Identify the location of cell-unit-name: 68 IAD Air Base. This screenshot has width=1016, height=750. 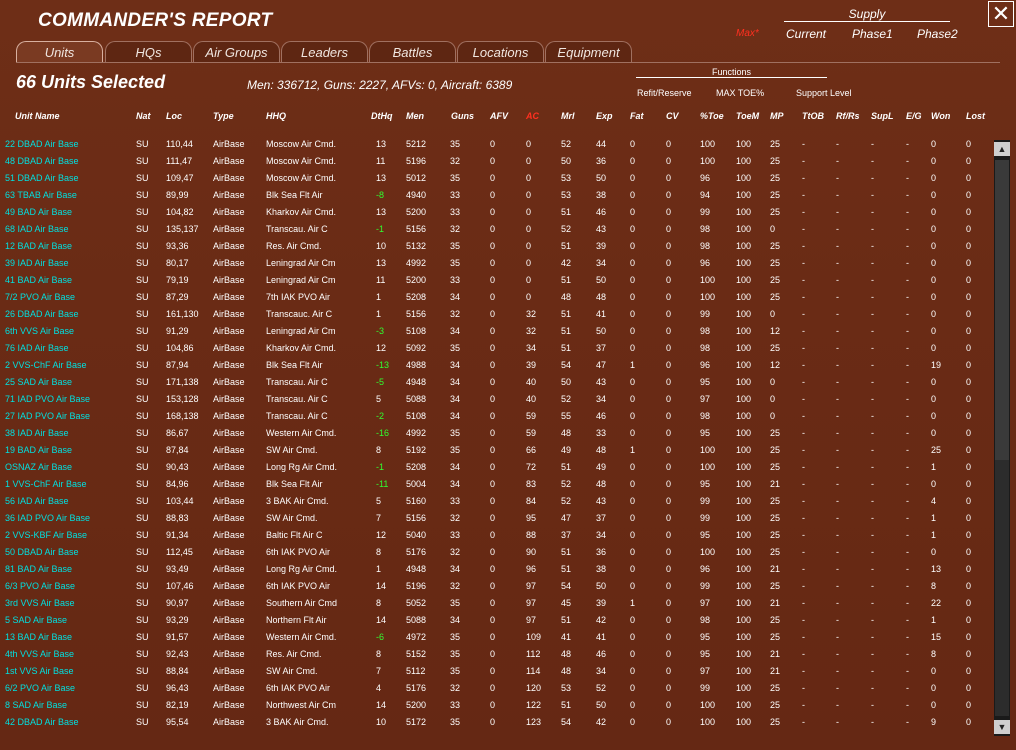
(37, 229).